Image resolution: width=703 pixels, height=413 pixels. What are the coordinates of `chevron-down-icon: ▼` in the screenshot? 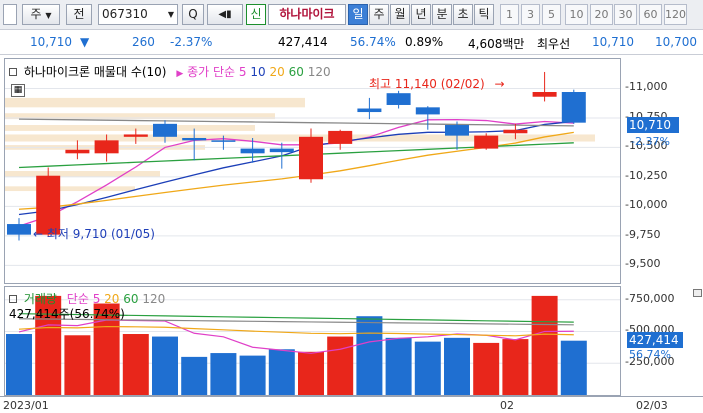 It's located at (170, 14).